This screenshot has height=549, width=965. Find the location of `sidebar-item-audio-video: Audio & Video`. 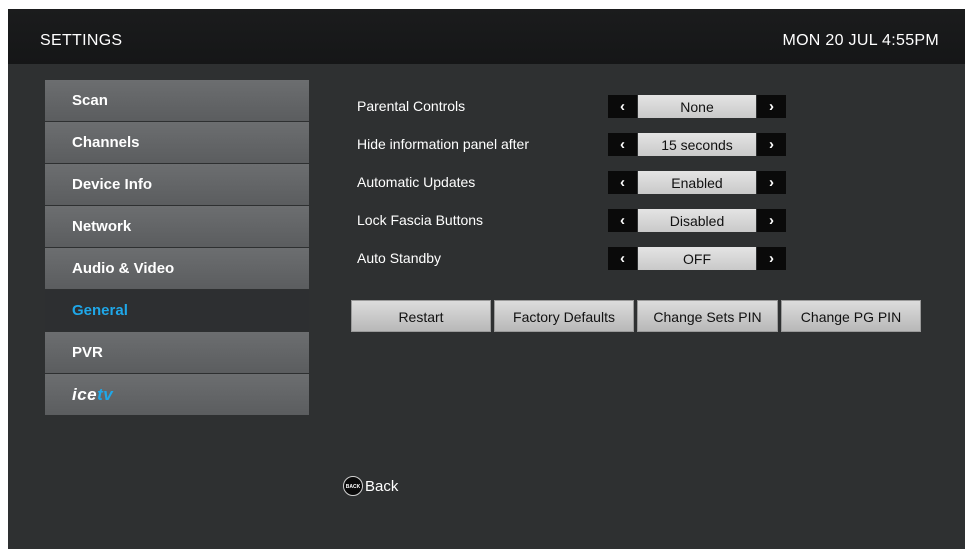

sidebar-item-audio-video: Audio & Video is located at coordinates (177, 268).